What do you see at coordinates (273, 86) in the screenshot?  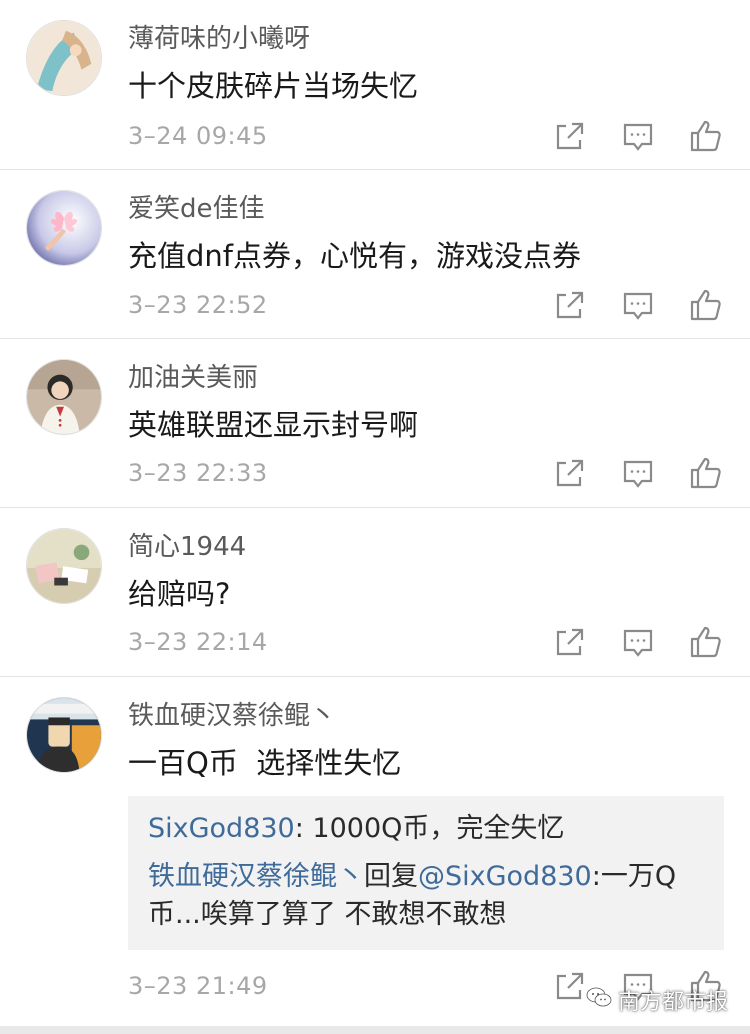 I see `comment-text: 十个皮肤碎片当场失忆` at bounding box center [273, 86].